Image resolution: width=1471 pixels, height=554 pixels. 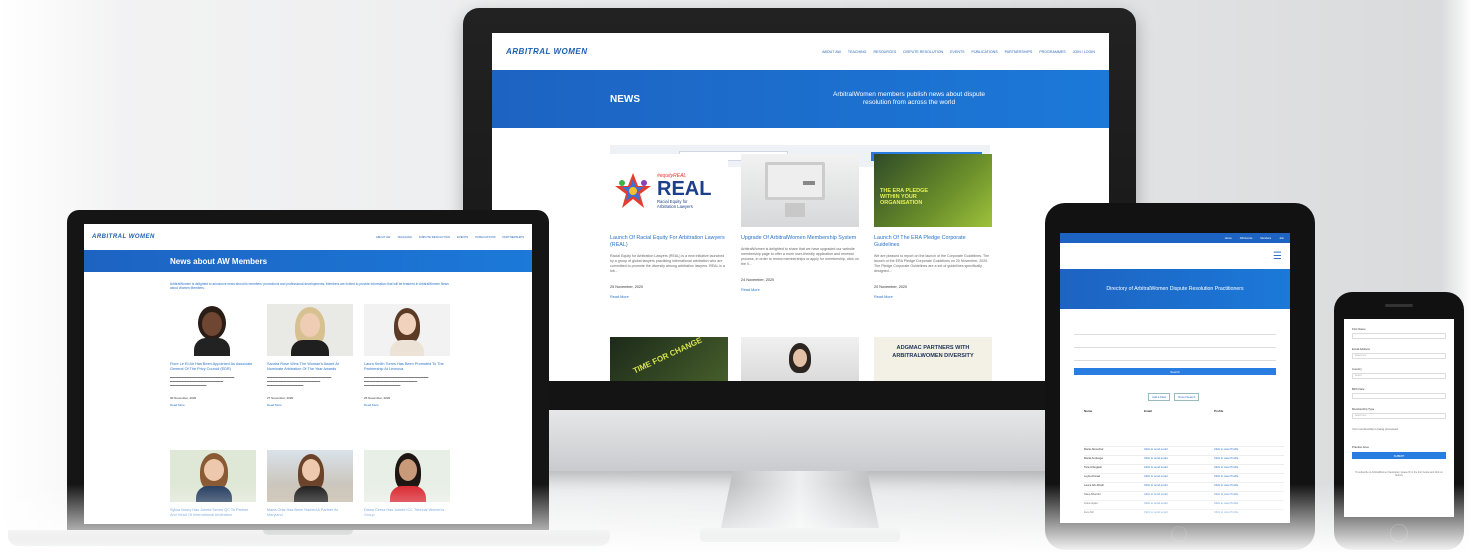 What do you see at coordinates (1265, 238) in the screenshot?
I see `tablet-nav-item: Members` at bounding box center [1265, 238].